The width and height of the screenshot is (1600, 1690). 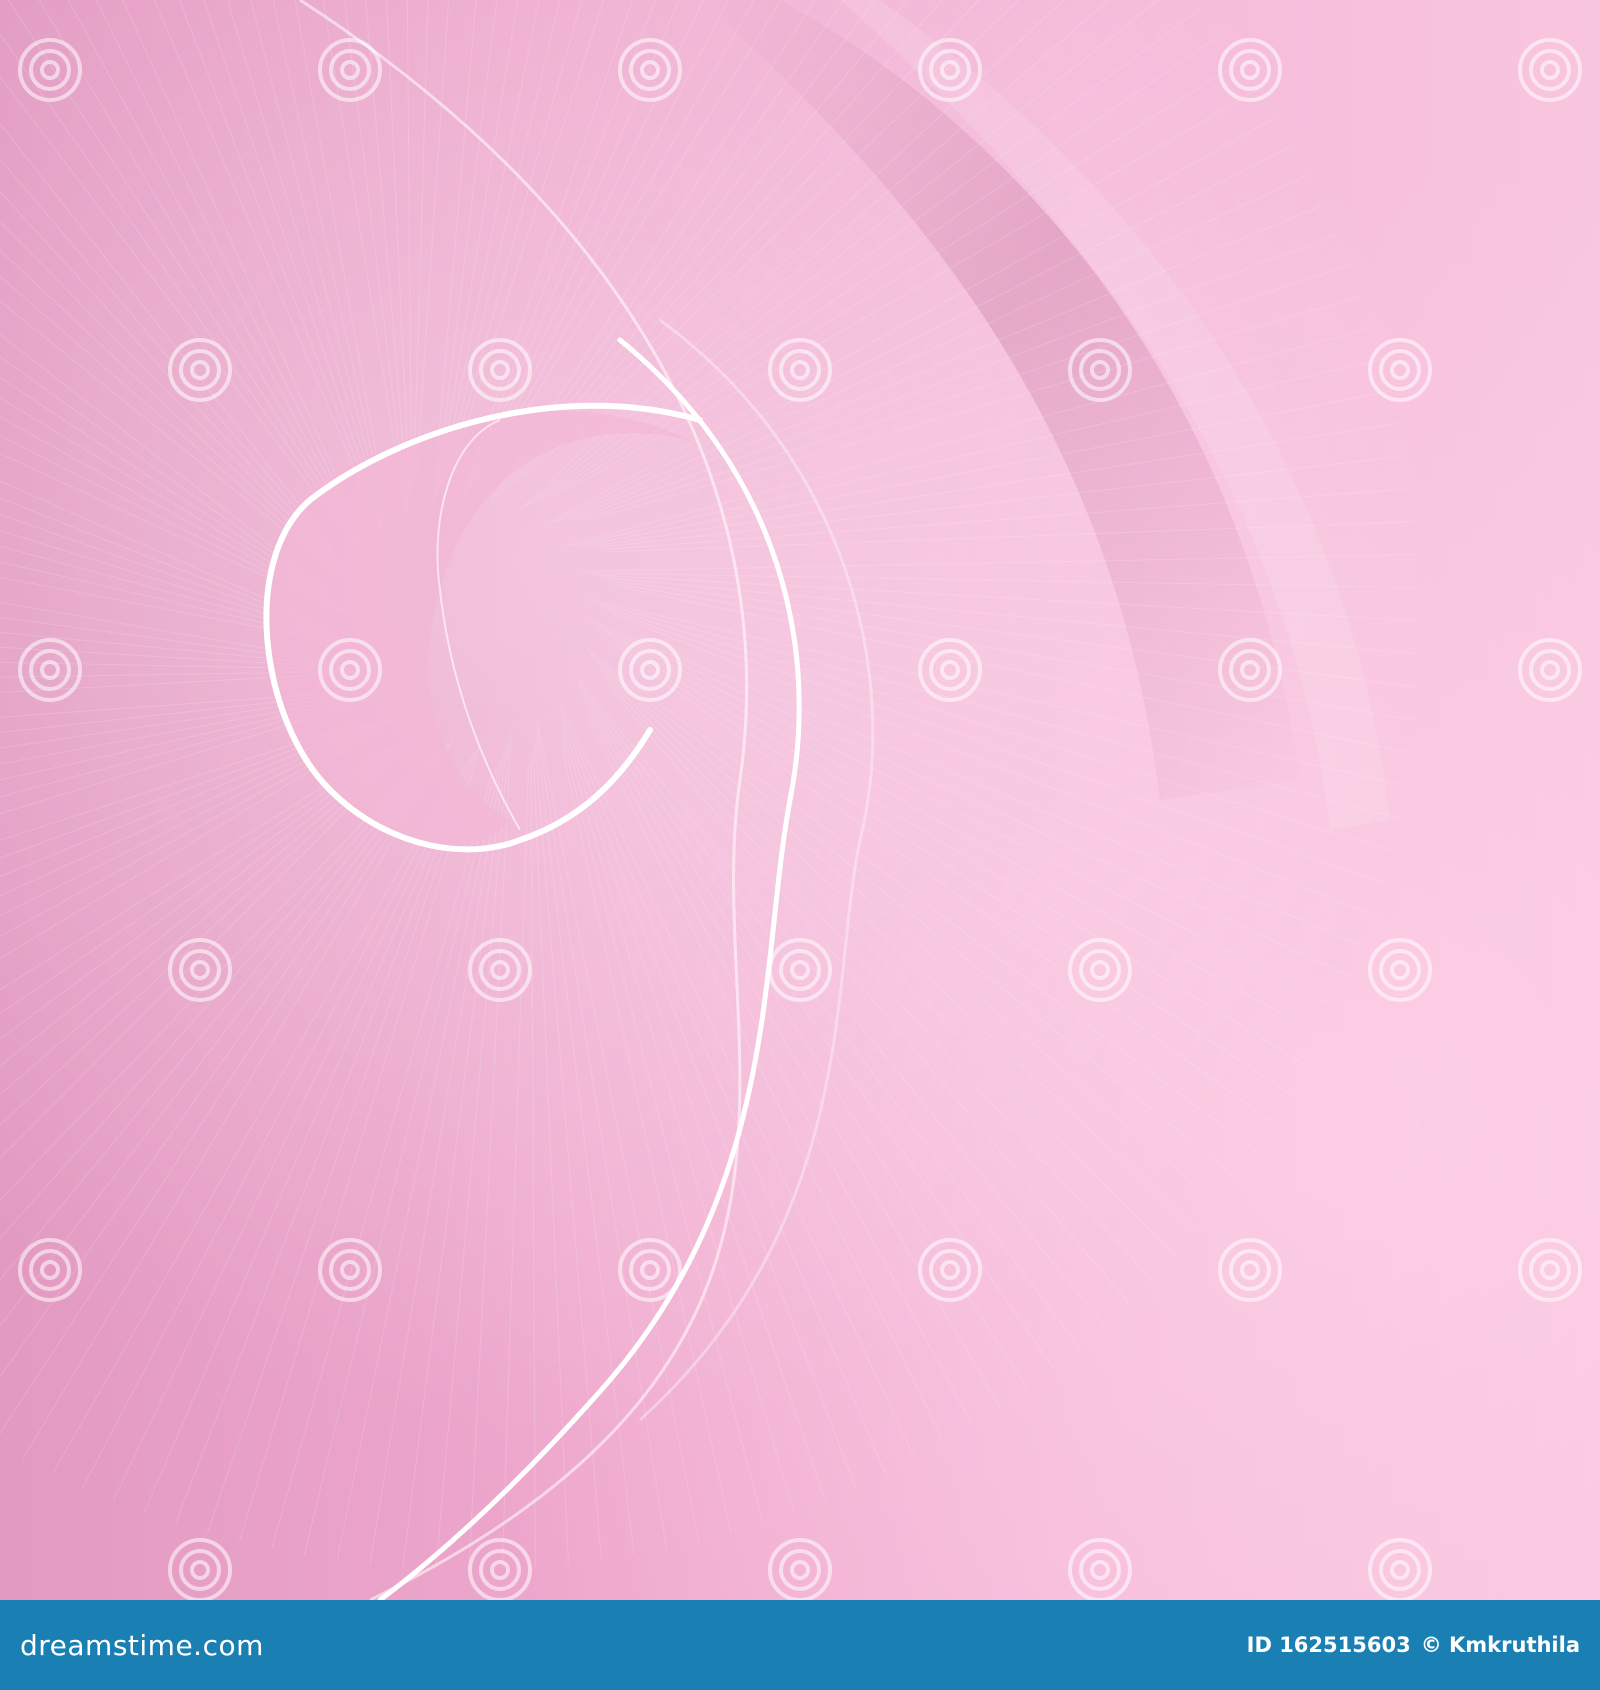 What do you see at coordinates (1328, 1645) in the screenshot?
I see `image-id: ID 162515603` at bounding box center [1328, 1645].